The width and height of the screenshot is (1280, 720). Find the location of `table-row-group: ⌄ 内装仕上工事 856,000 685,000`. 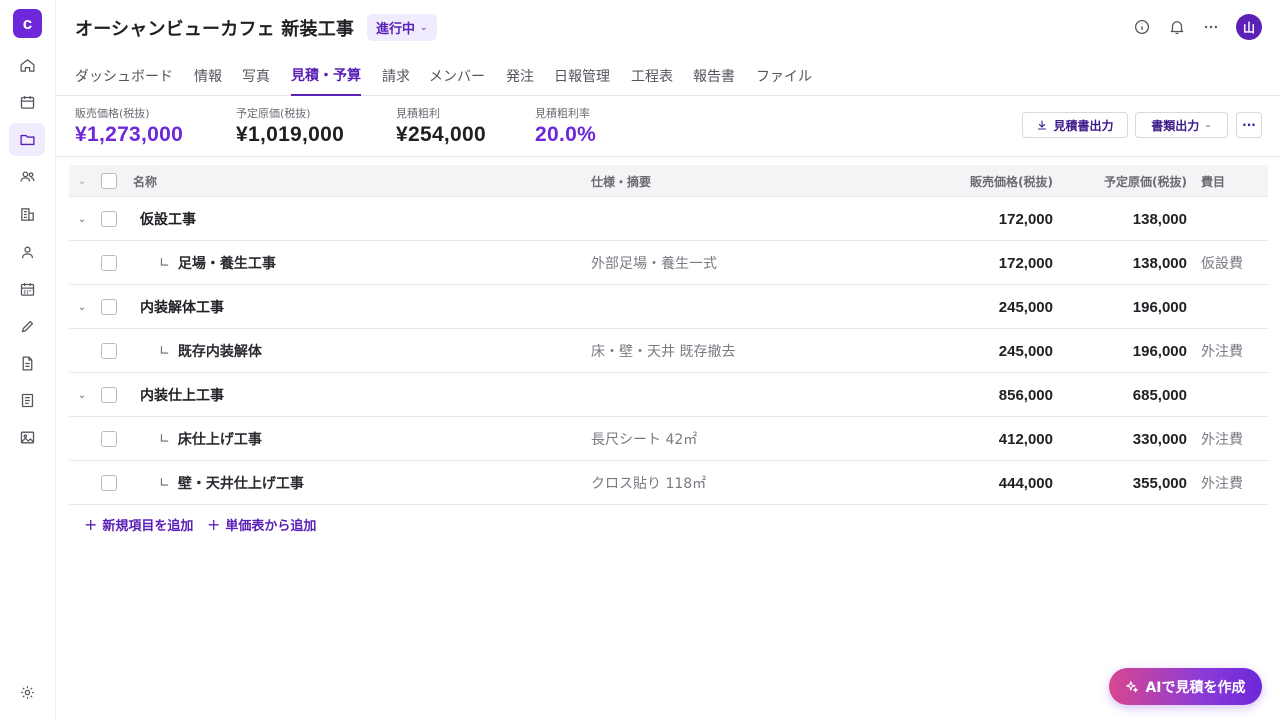

table-row-group: ⌄ 内装仕上工事 856,000 685,000 is located at coordinates (668, 395).